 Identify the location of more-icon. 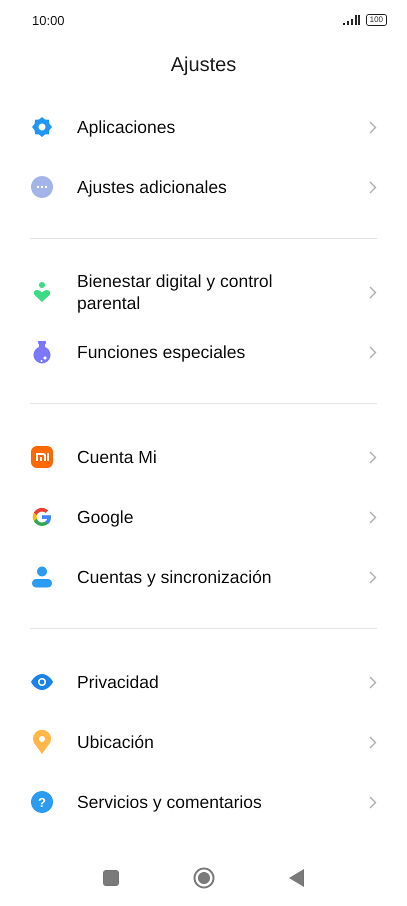
(42, 187).